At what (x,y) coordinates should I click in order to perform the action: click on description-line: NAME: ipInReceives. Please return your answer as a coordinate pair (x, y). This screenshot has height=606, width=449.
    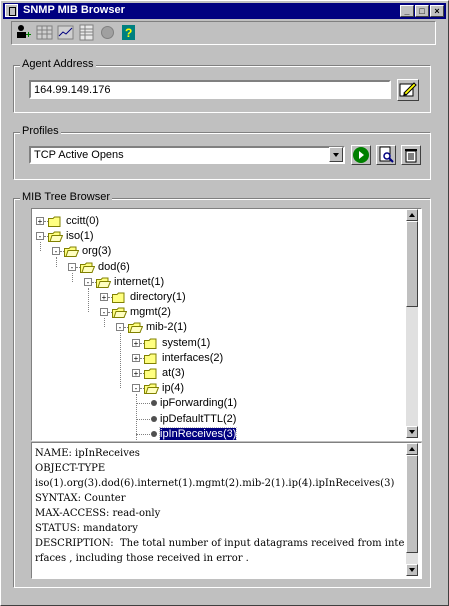
    Looking at the image, I should click on (87, 453).